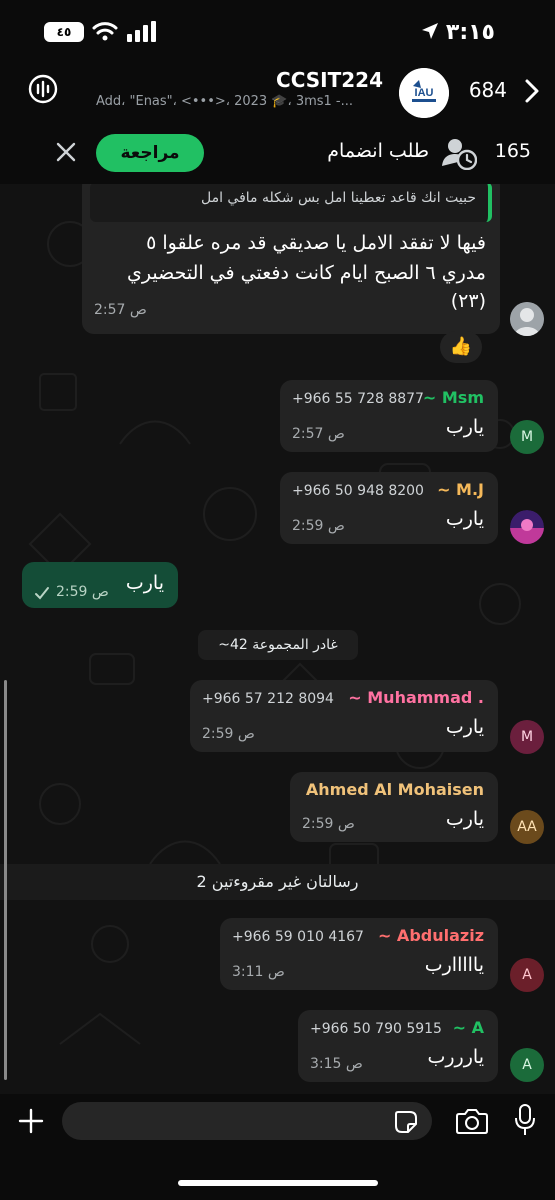 The height and width of the screenshot is (1200, 555). Describe the element at coordinates (389, 416) in the screenshot. I see `message-bubble: ~ Msm +966 55 728 8877 يارب 2:57 ص` at that location.